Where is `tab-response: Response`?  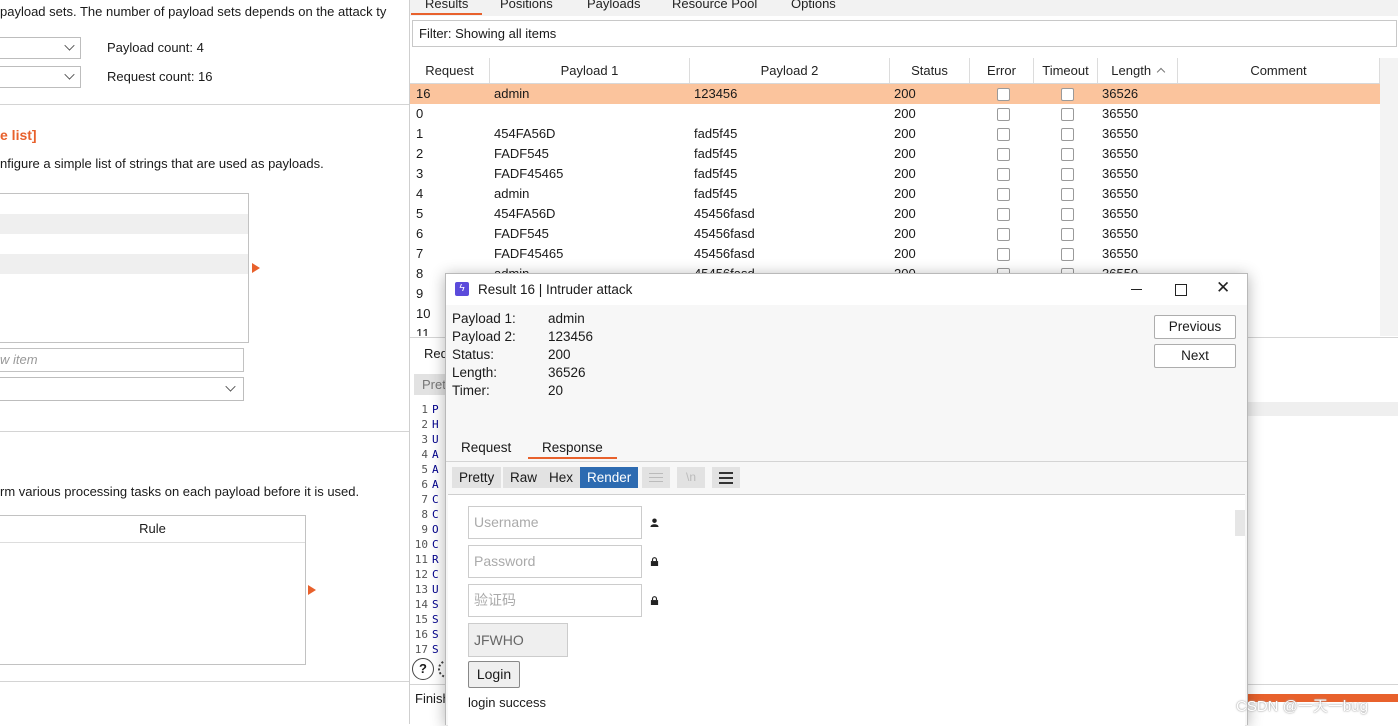
tab-response: Response is located at coordinates (572, 449).